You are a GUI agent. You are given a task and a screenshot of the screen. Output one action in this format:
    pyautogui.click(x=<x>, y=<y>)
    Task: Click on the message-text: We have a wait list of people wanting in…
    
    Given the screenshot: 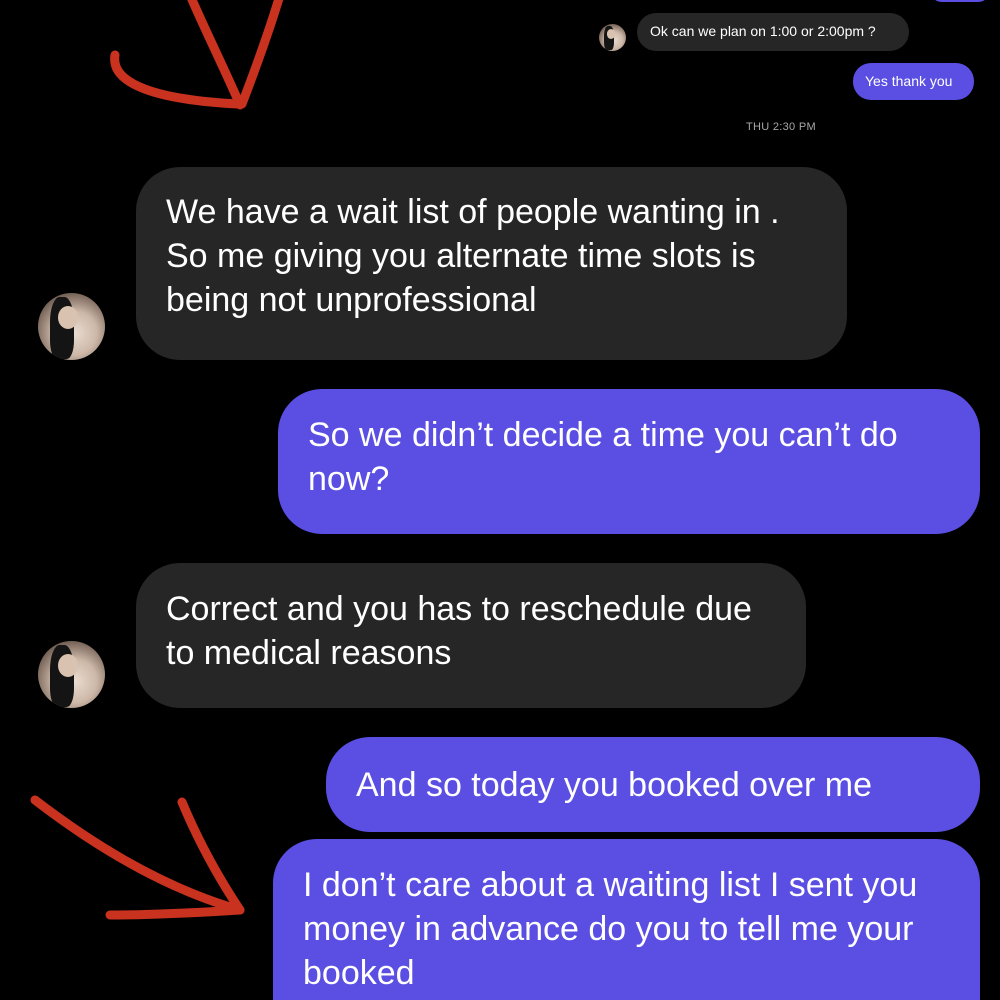 What is the action you would take?
    pyautogui.click(x=473, y=256)
    